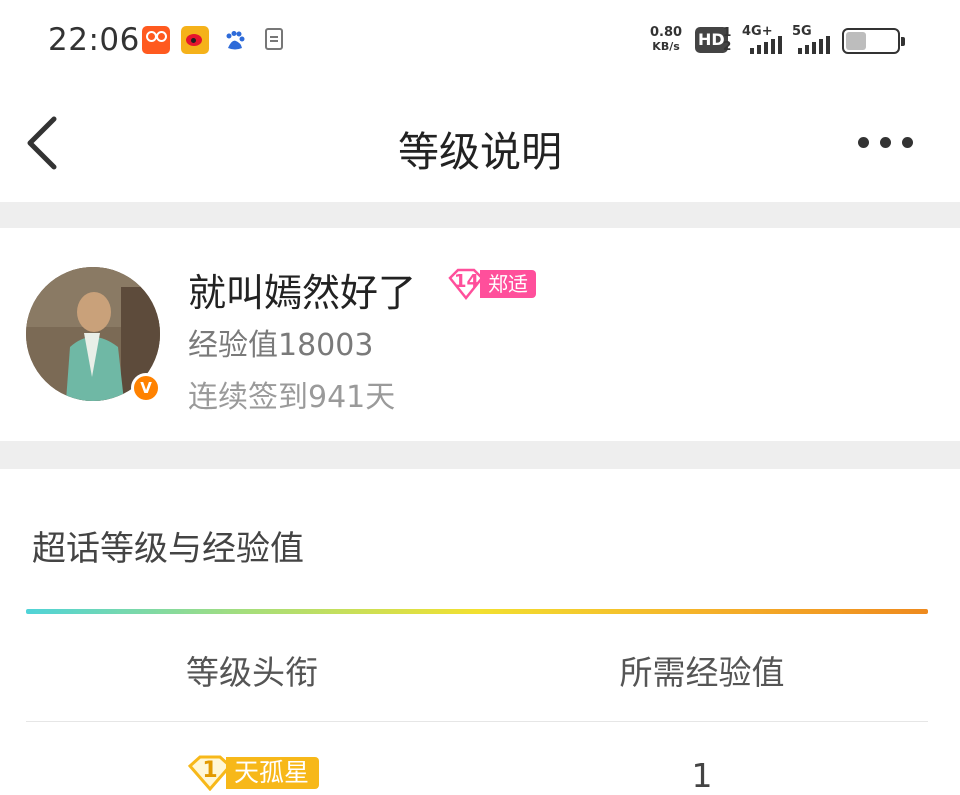 The image size is (960, 795). What do you see at coordinates (273, 773) in the screenshot?
I see `rank-title: 天孤星` at bounding box center [273, 773].